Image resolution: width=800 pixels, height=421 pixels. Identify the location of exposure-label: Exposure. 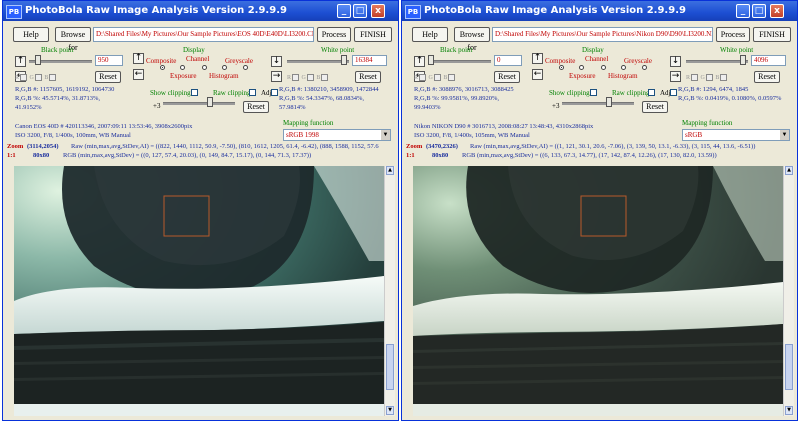
(183, 76).